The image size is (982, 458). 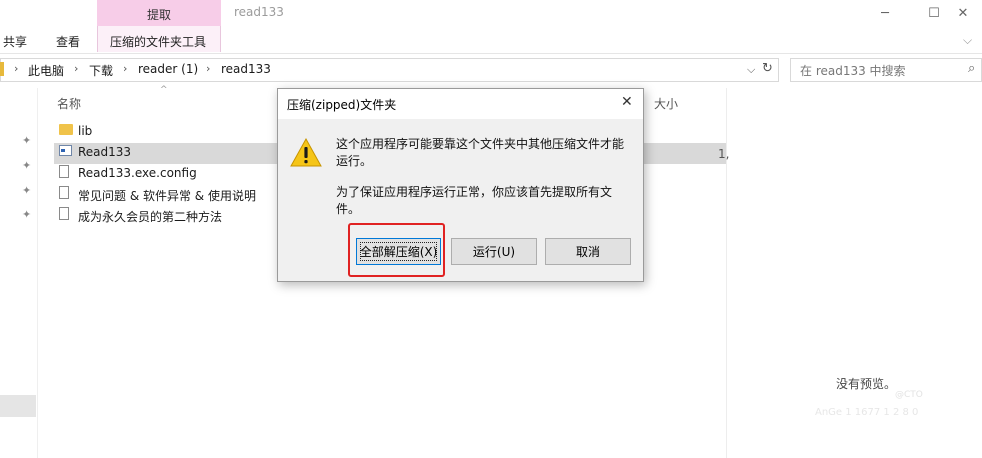 I want to click on tab-extract: 提取, so click(x=159, y=14).